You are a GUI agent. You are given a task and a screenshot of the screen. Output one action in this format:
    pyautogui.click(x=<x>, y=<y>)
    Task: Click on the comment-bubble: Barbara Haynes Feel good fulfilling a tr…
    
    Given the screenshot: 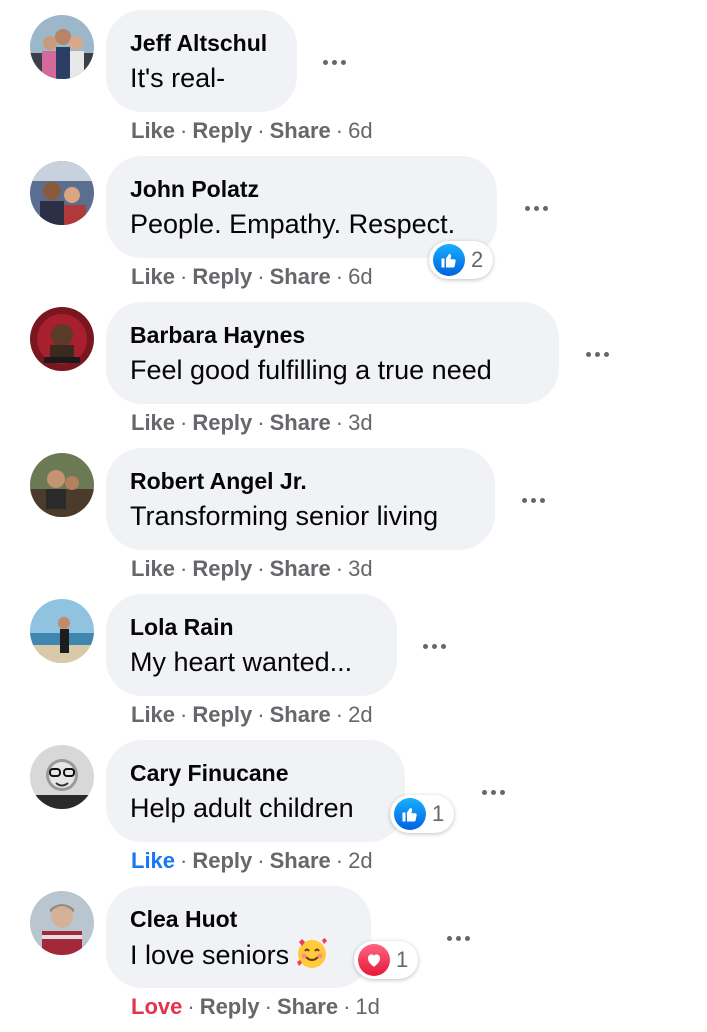 What is the action you would take?
    pyautogui.click(x=332, y=353)
    